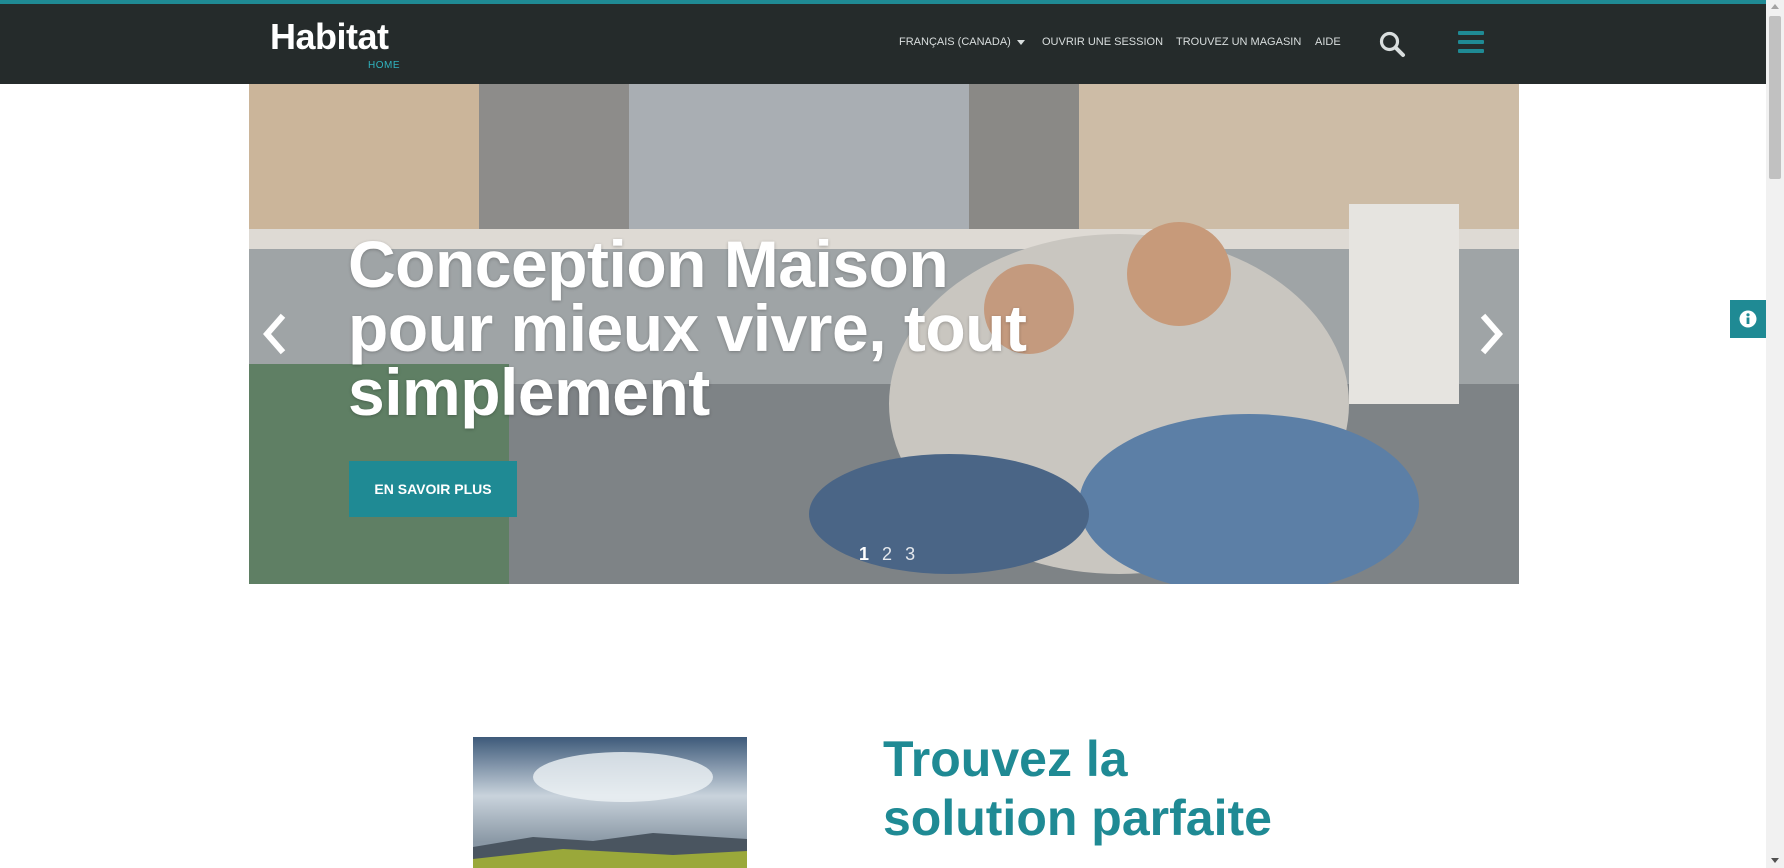 The image size is (1784, 868). What do you see at coordinates (1077, 788) in the screenshot?
I see `section-heading: Trouvez la solution parfaite` at bounding box center [1077, 788].